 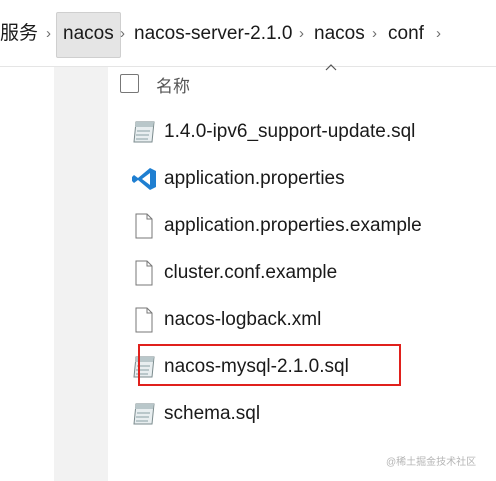 I want to click on file-name: nacos-logback.xml, so click(x=242, y=320).